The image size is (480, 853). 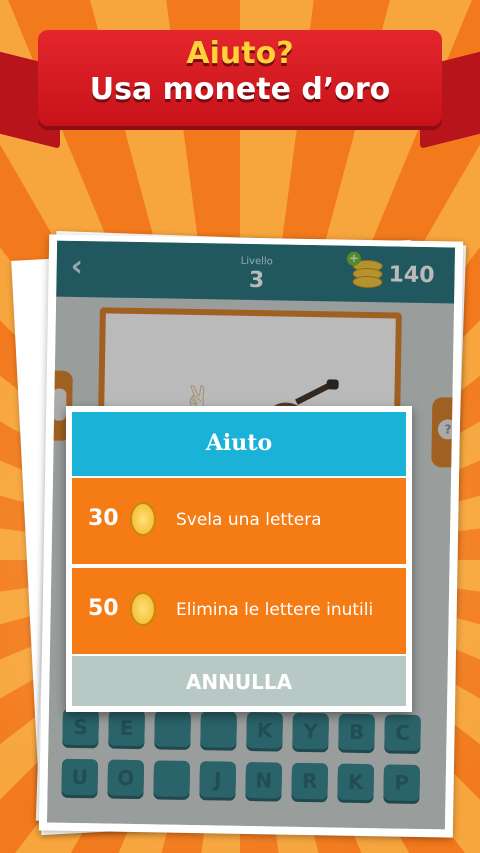 I want to click on option-cost: 30, so click(x=103, y=518).